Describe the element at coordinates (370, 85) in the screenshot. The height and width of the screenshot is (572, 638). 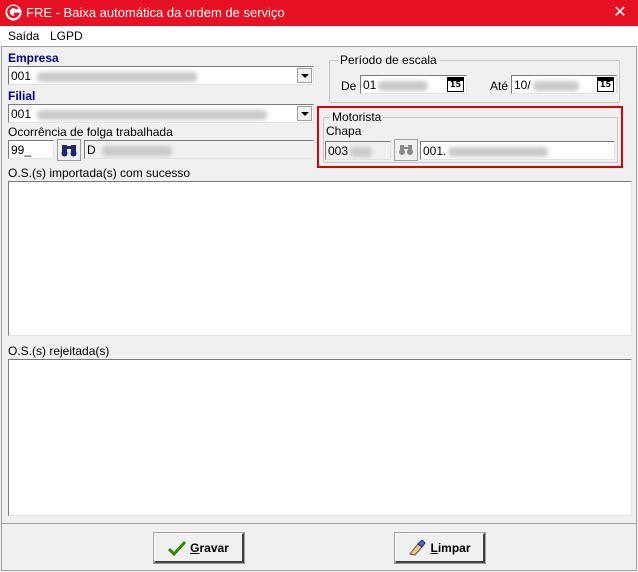
I see `date-from-value: 01` at that location.